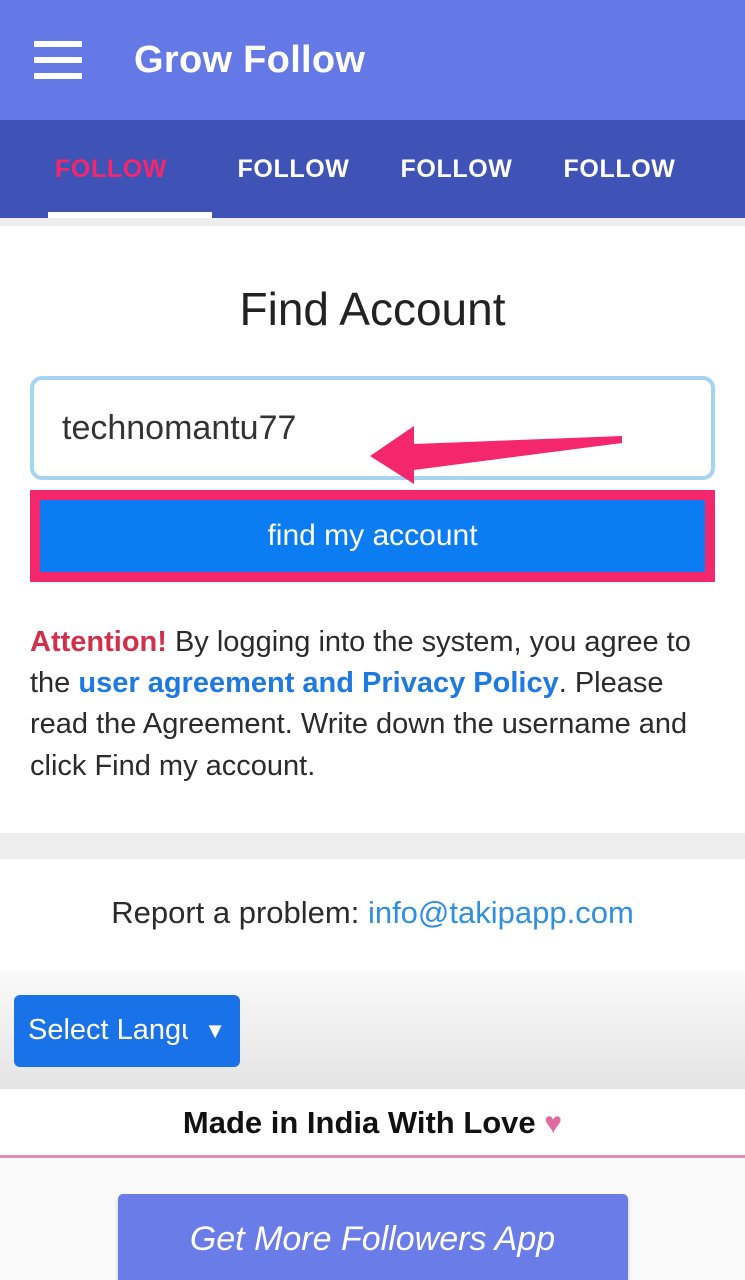  Describe the element at coordinates (372, 309) in the screenshot. I see `page-title: Find Account` at that location.